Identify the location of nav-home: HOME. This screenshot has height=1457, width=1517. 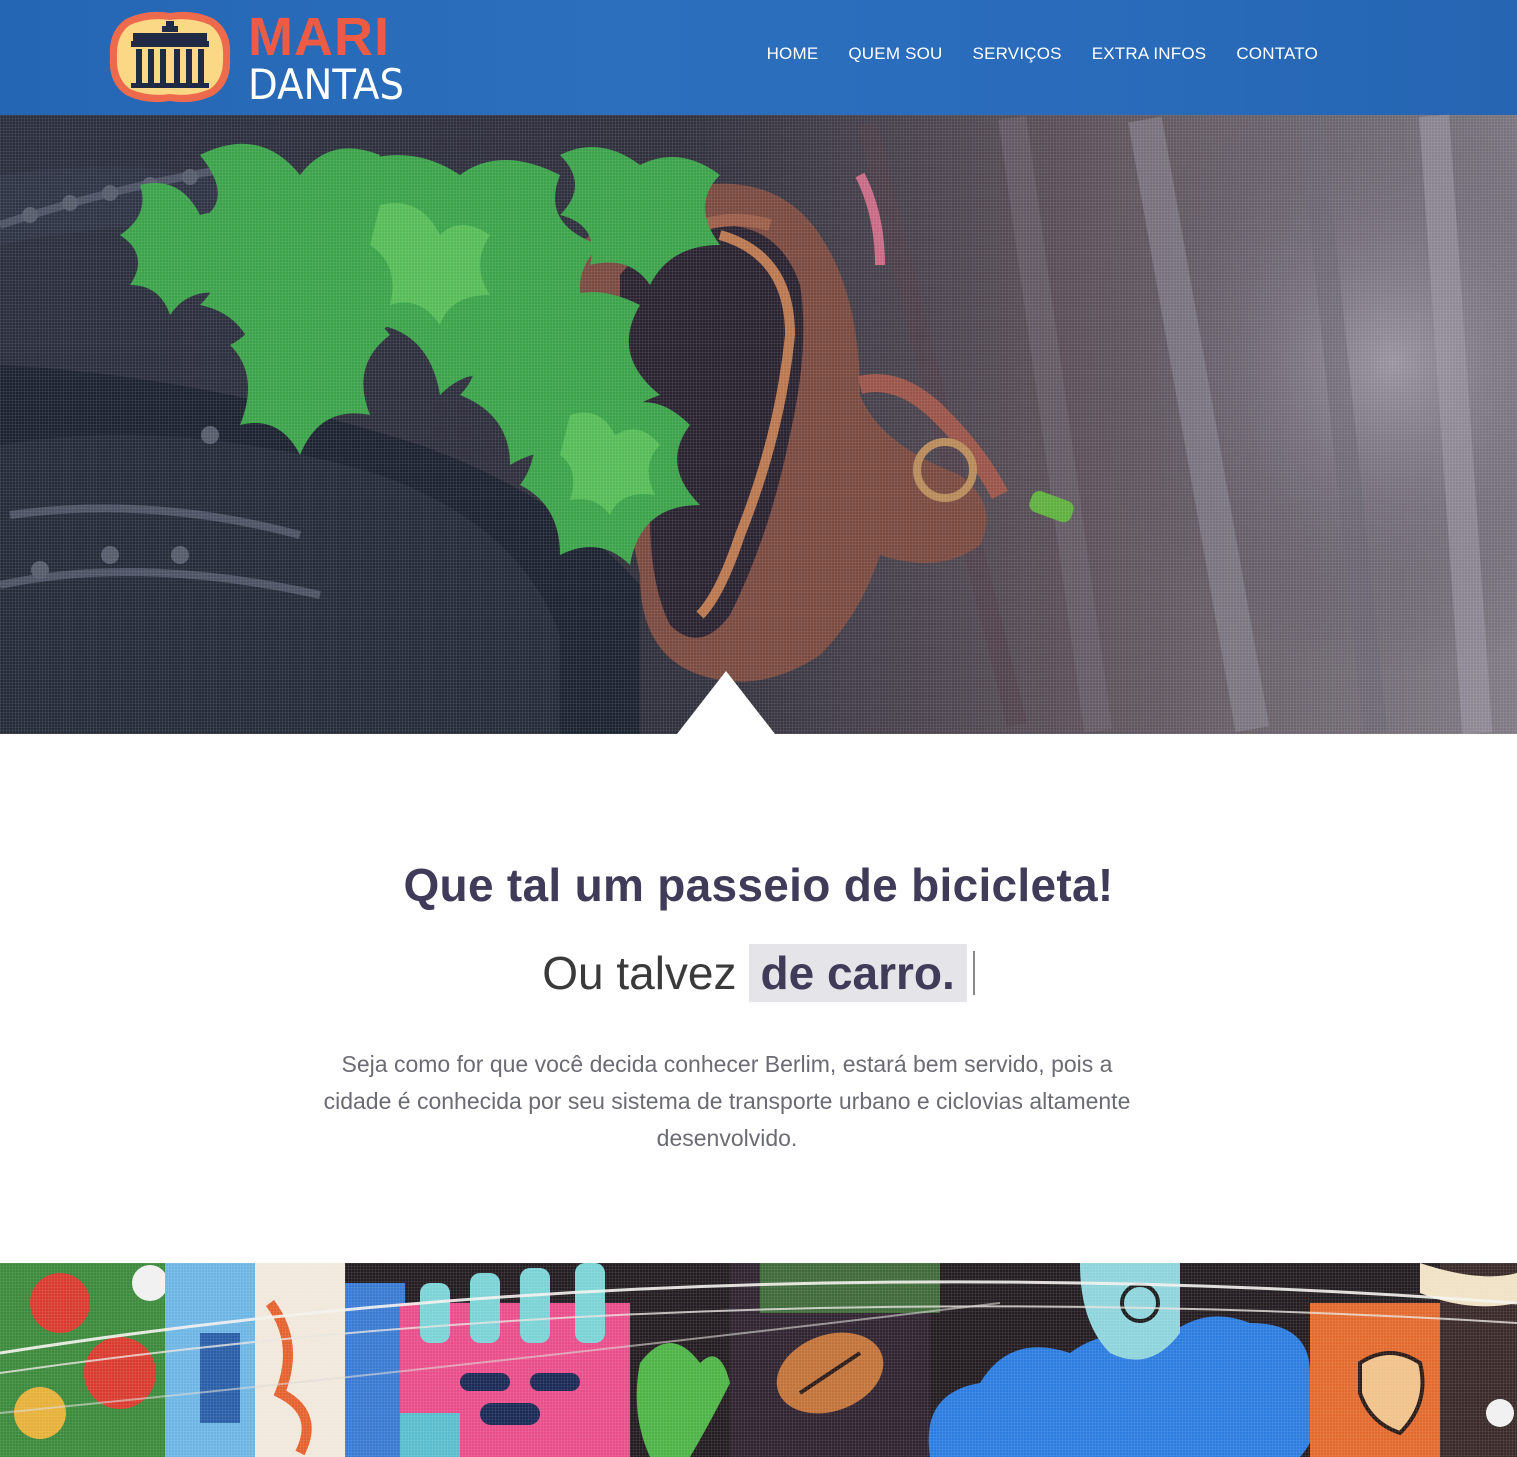
(793, 54).